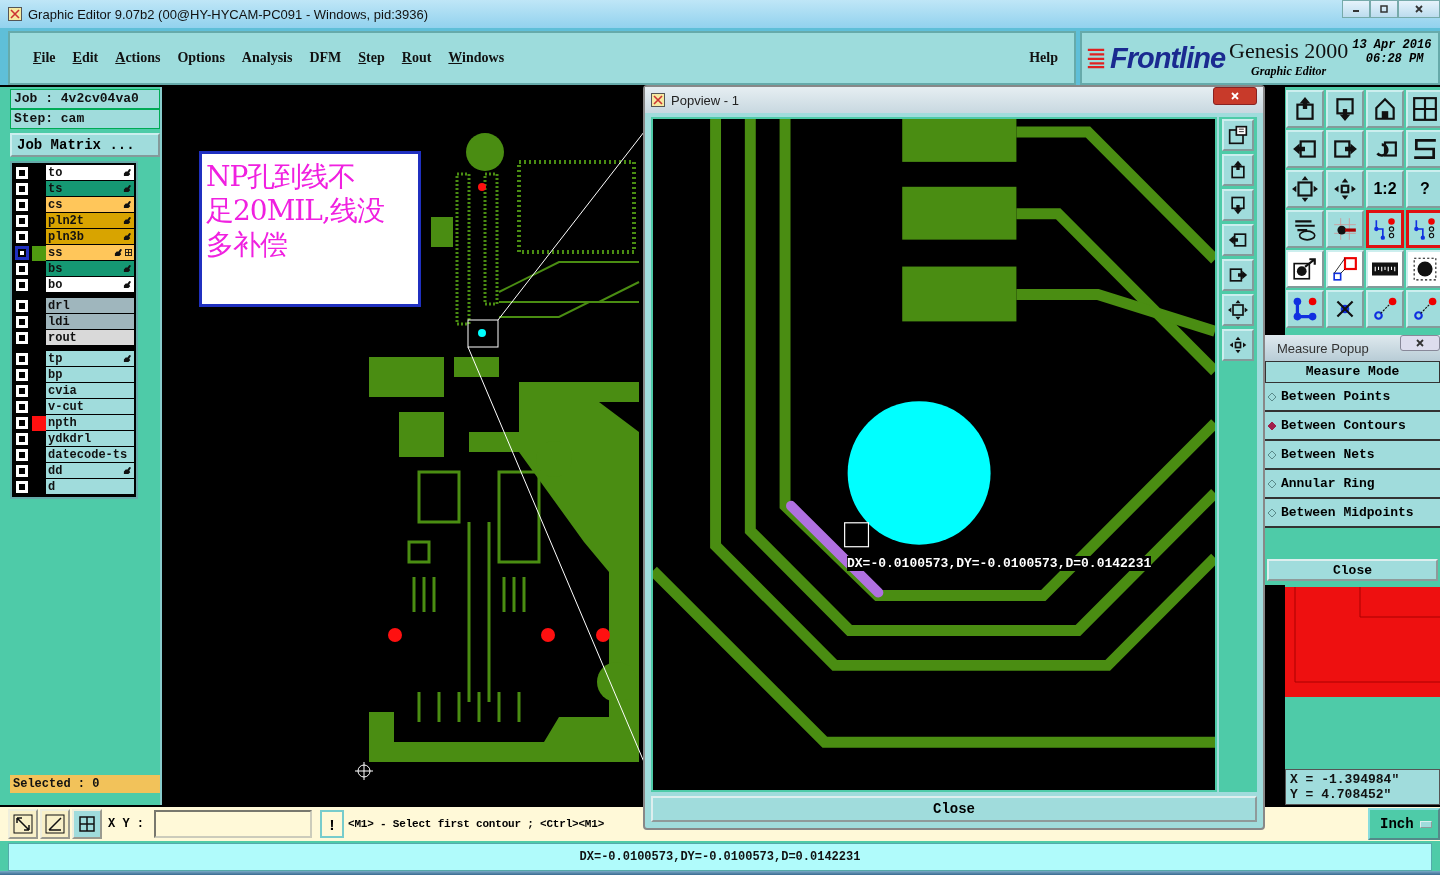  I want to click on coordinate-text: Y = 4.708452", so click(1341, 794).